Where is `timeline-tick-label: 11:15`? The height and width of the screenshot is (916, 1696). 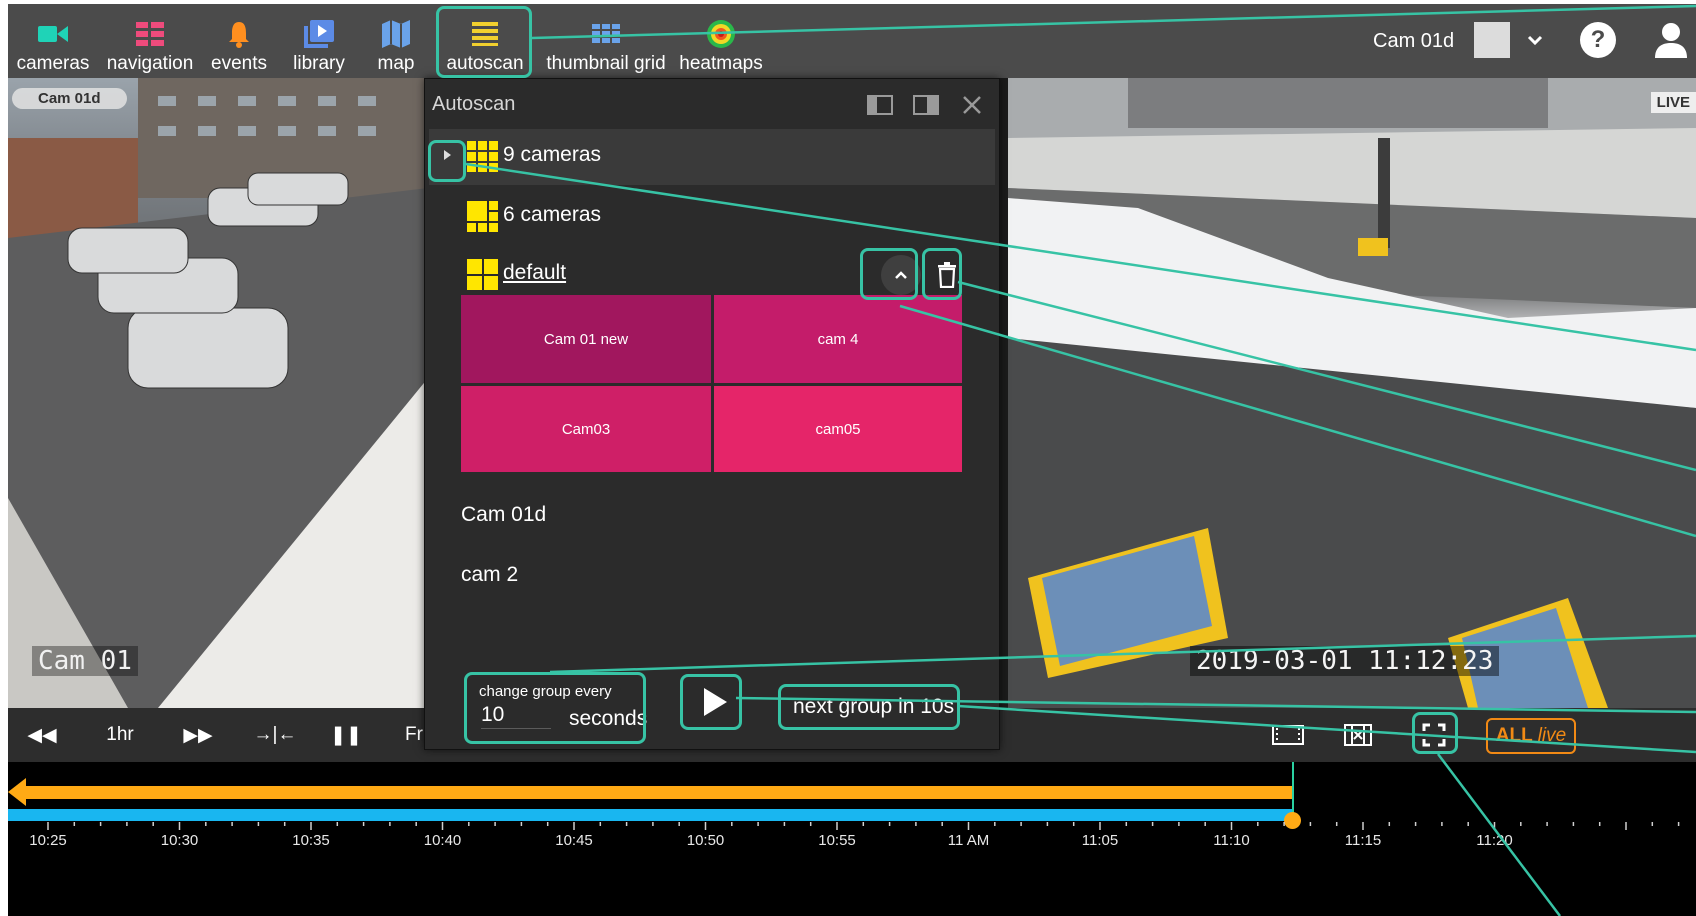 timeline-tick-label: 11:15 is located at coordinates (1363, 840).